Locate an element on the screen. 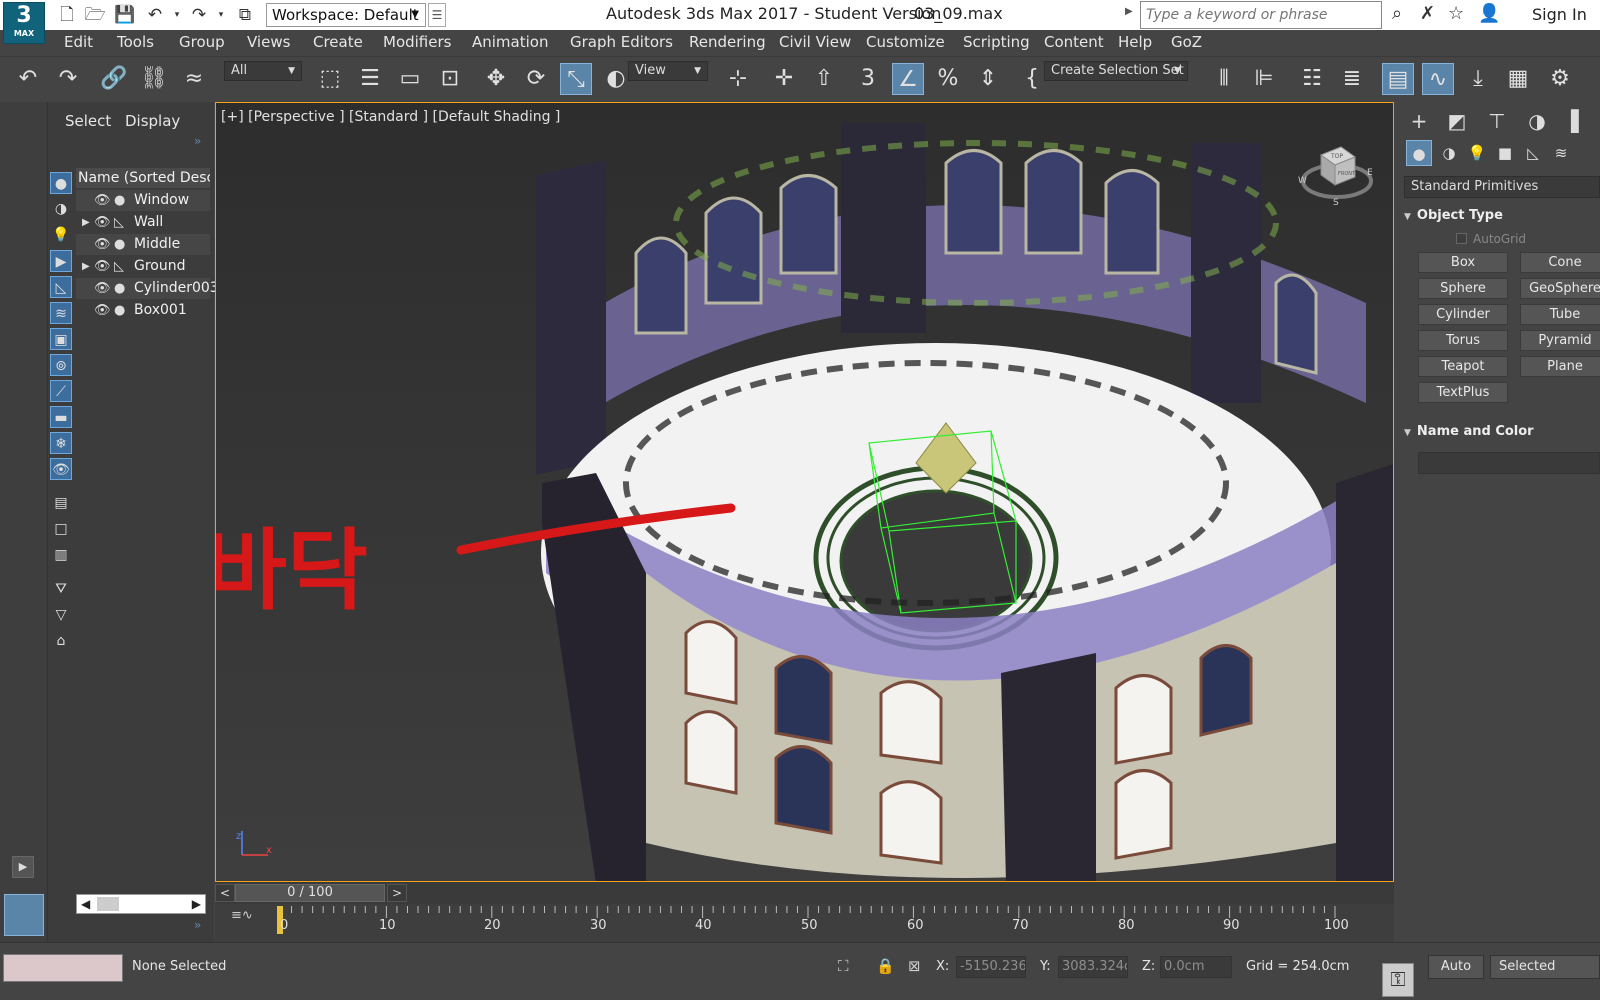 The width and height of the screenshot is (1600, 1000). tab-select: Select is located at coordinates (88, 121).